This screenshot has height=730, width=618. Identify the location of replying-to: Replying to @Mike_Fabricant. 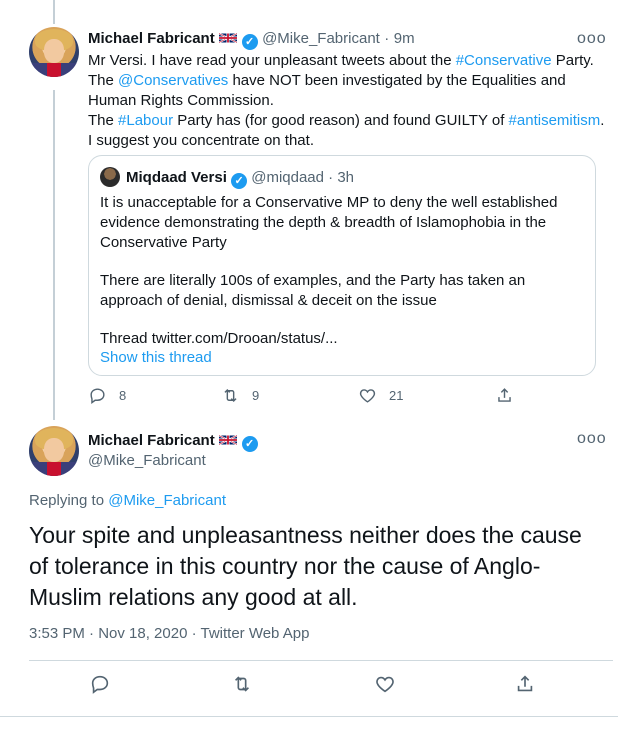
(127, 500).